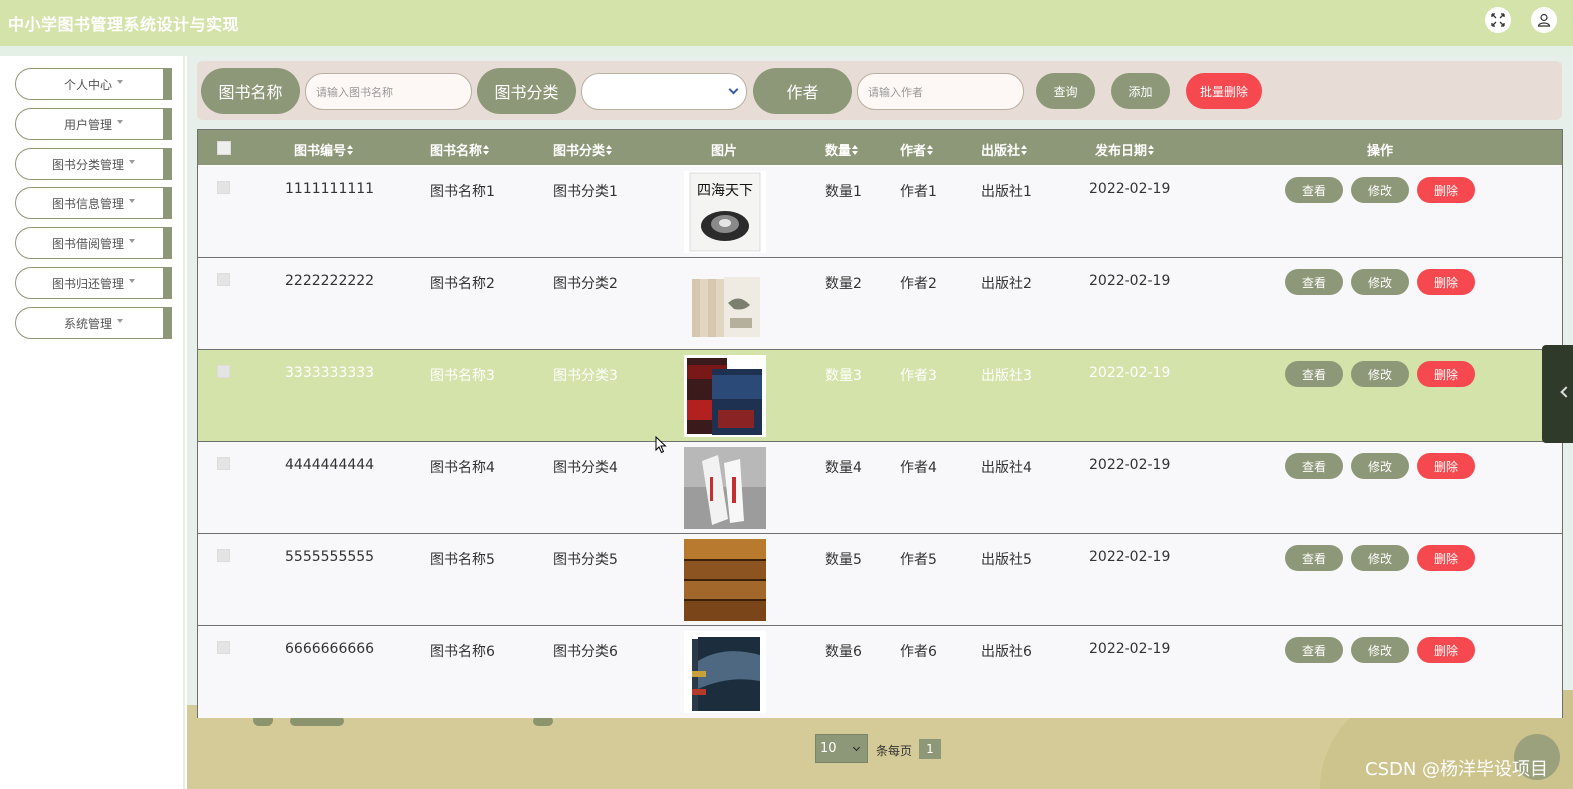  I want to click on header-underline, so click(786, 51).